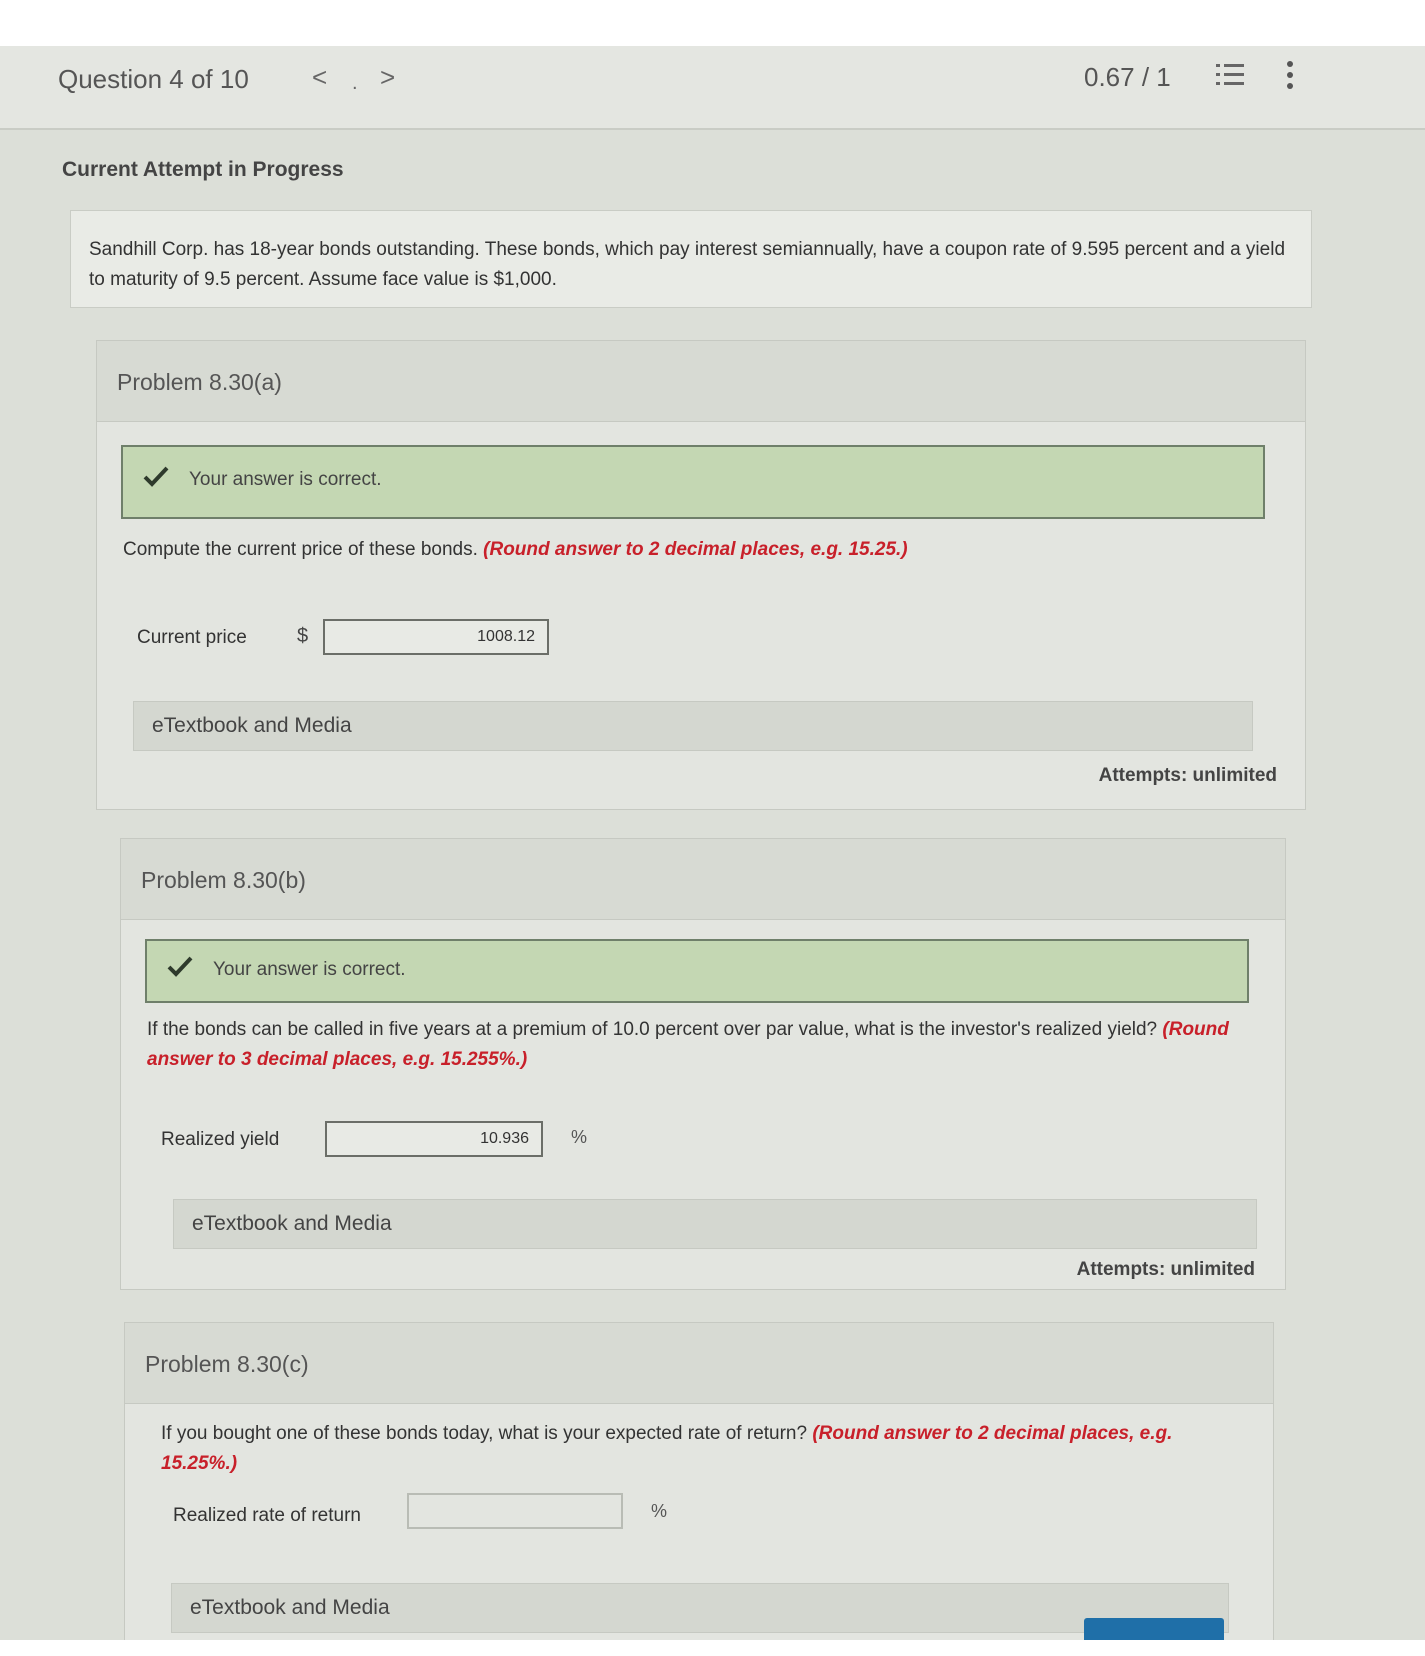 This screenshot has height=1656, width=1425. Describe the element at coordinates (712, 88) in the screenshot. I see `question-header: Question 4 of 10 < . > 0.67 / 1` at that location.